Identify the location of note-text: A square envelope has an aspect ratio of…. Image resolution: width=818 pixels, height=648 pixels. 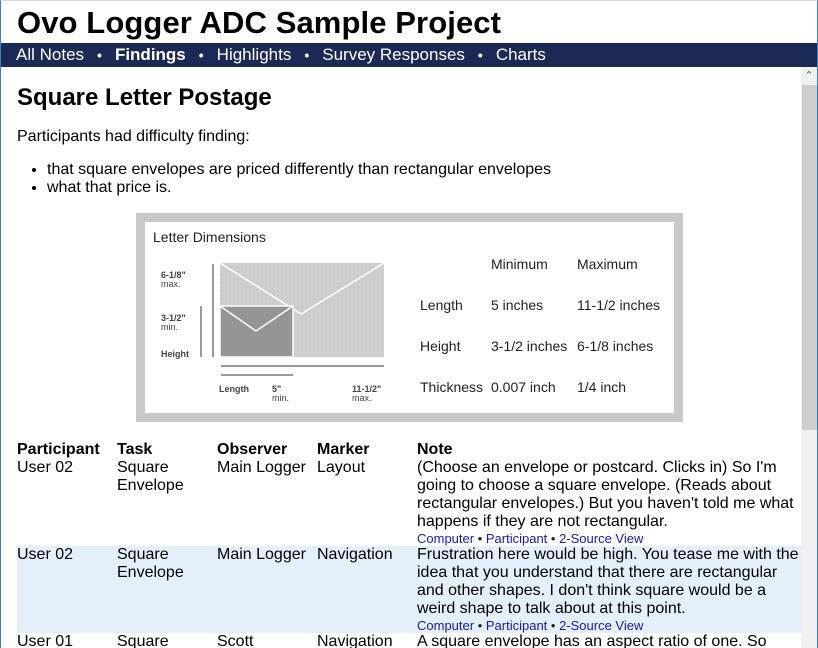
(592, 640).